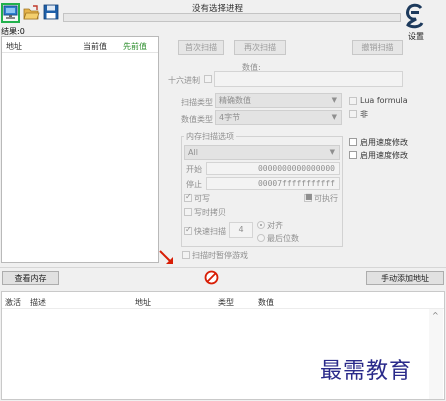  I want to click on column-type: 类型, so click(226, 302).